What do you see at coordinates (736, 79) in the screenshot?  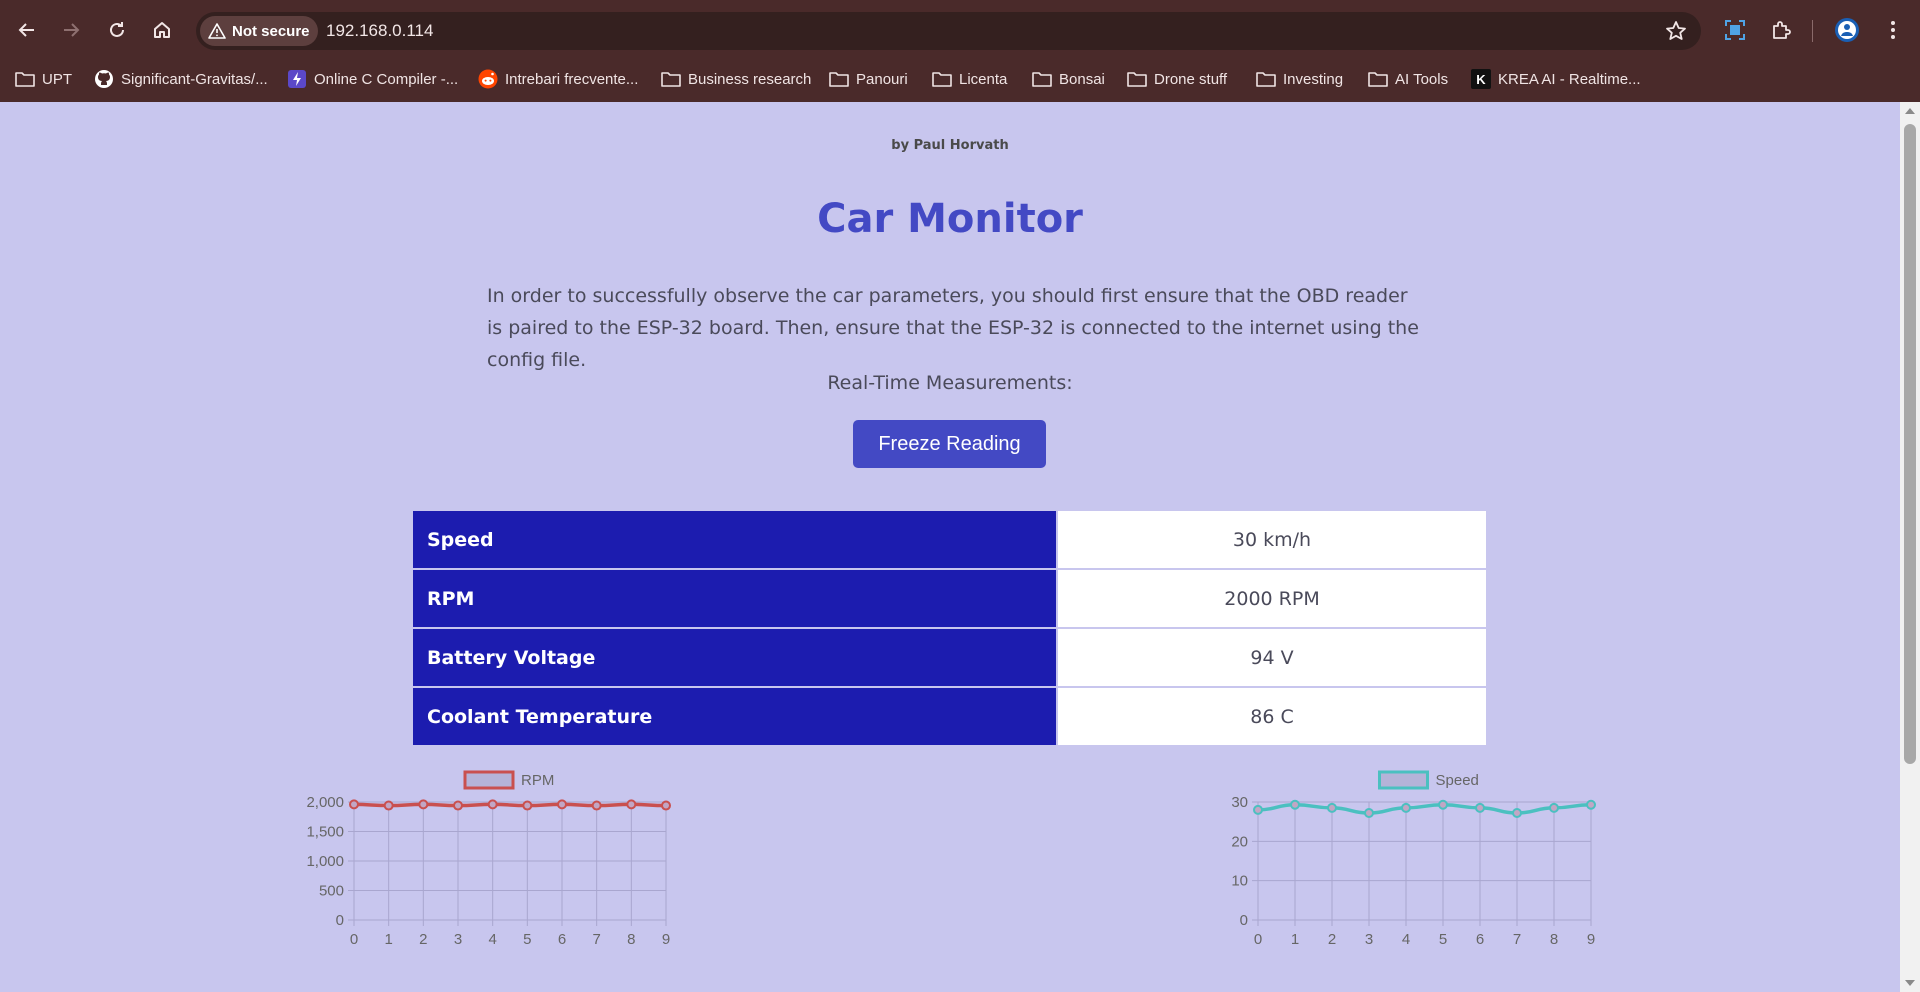 I see `bookmark-item: Business research` at bounding box center [736, 79].